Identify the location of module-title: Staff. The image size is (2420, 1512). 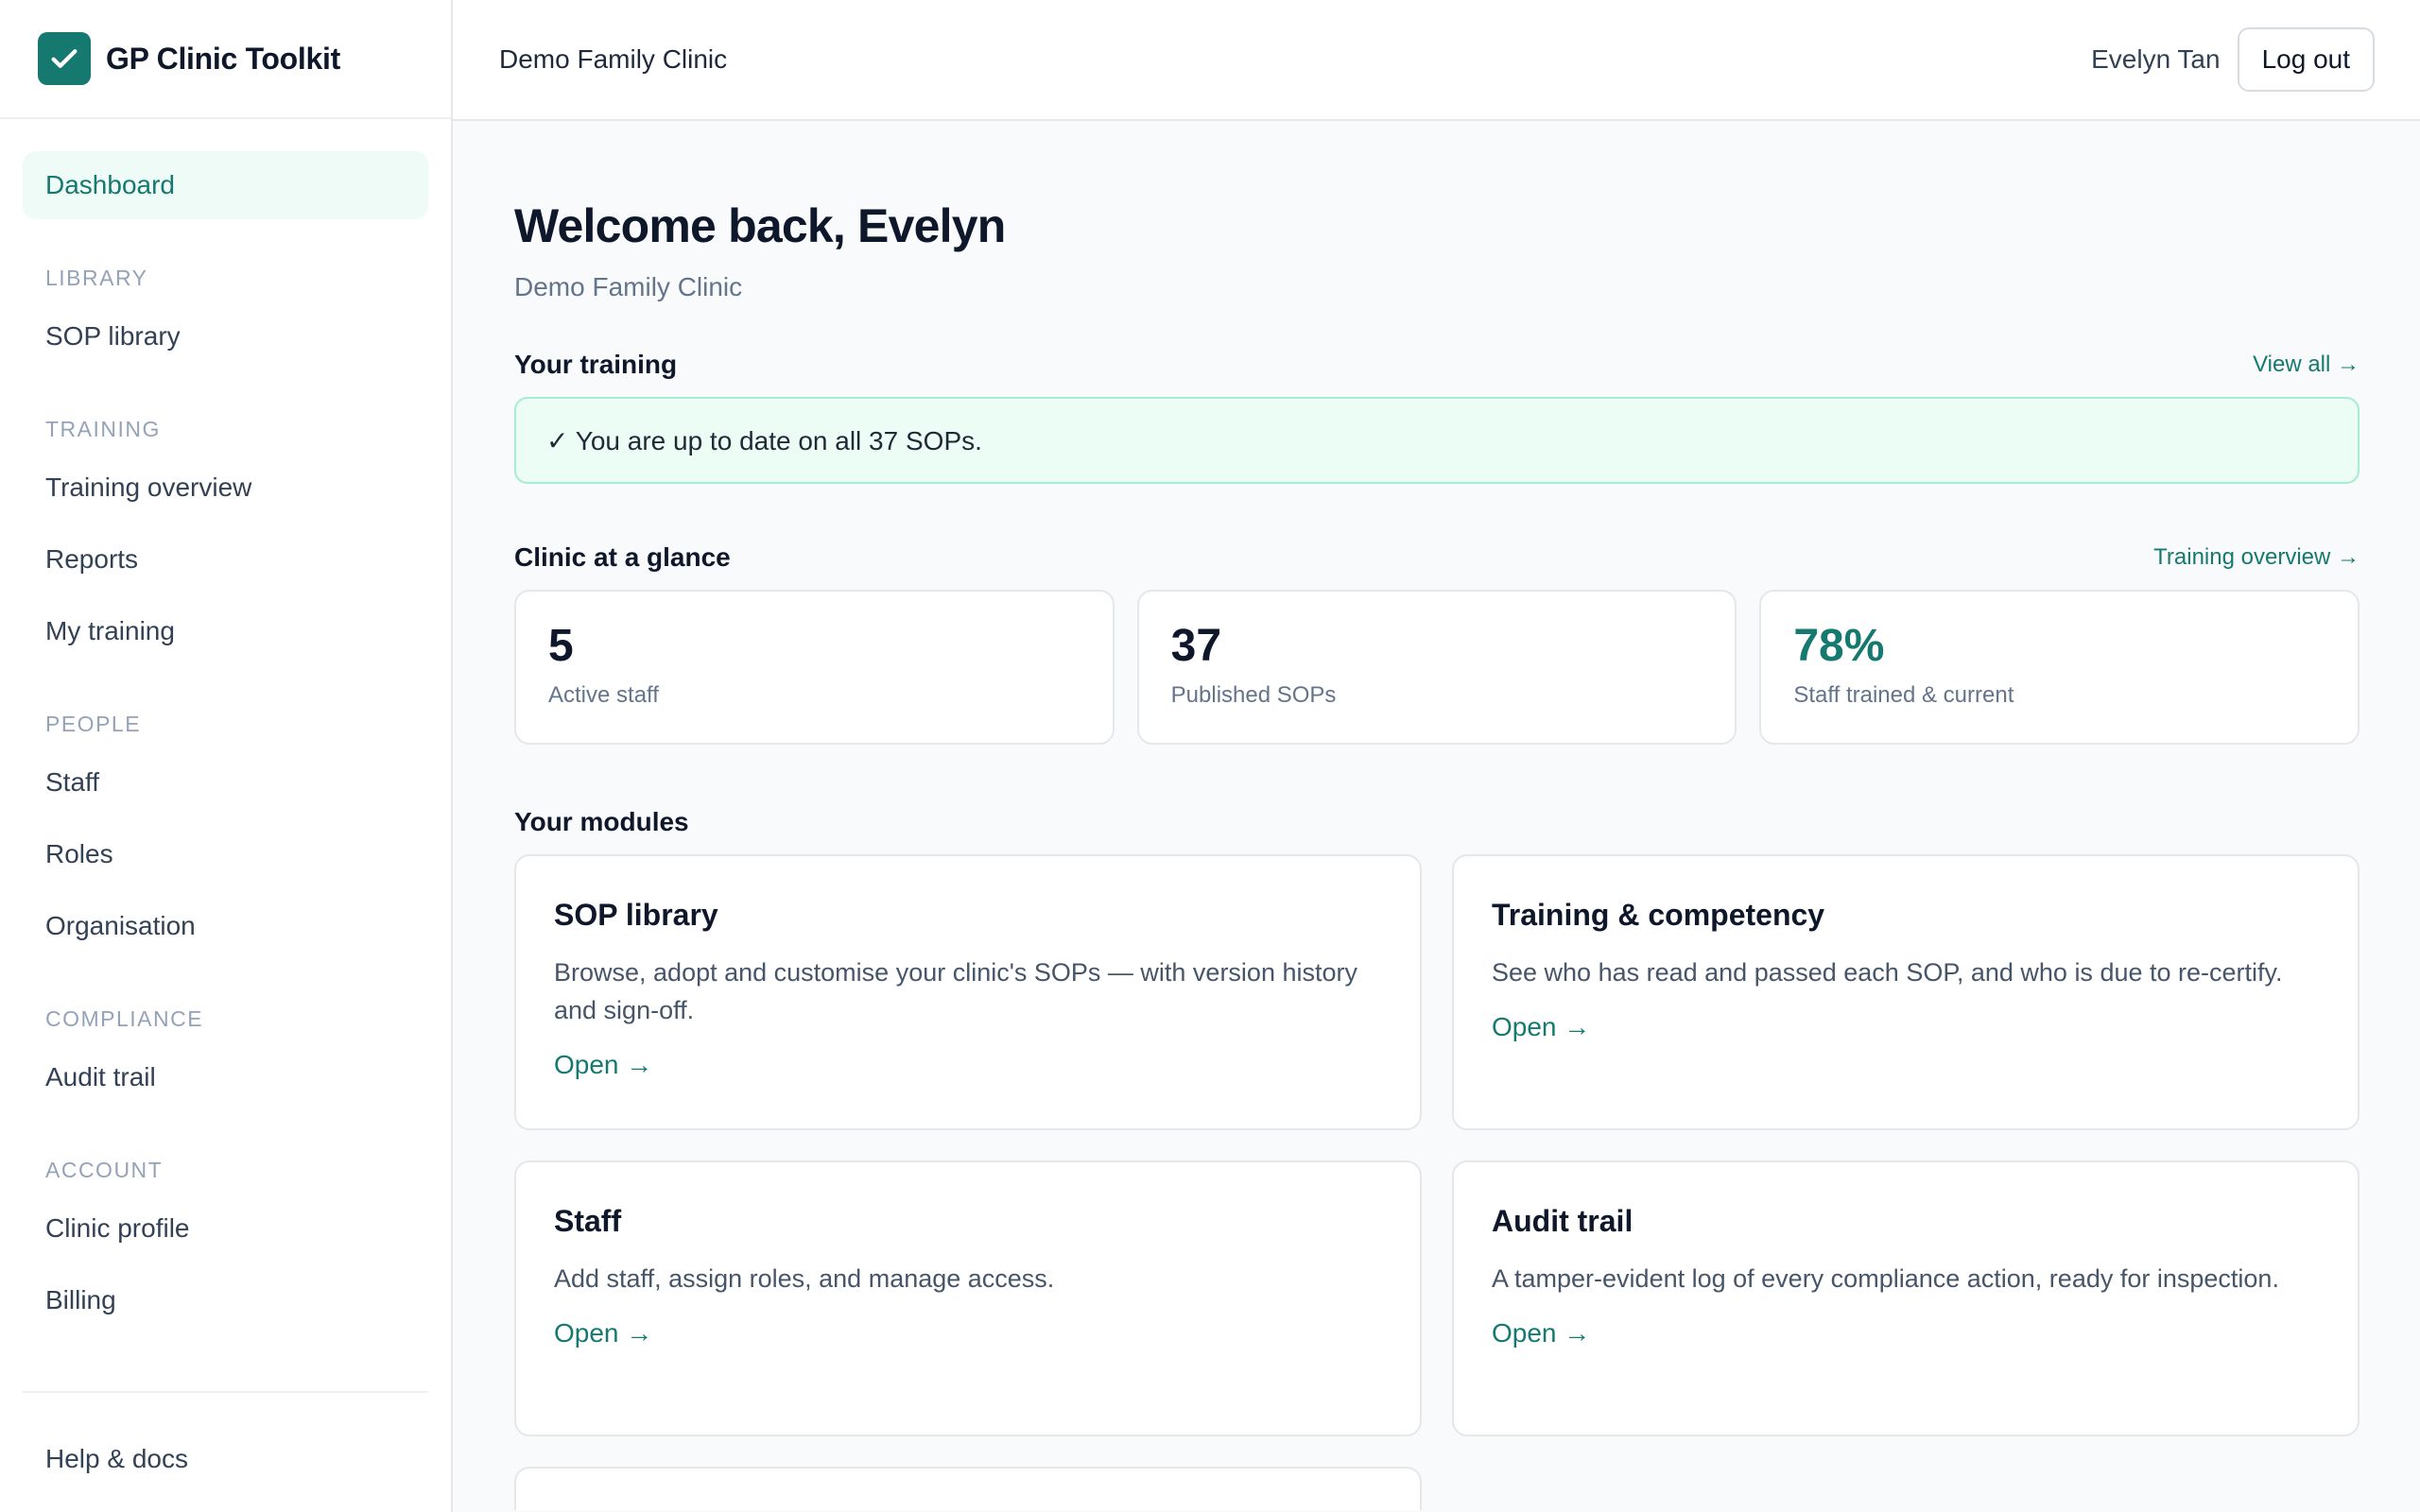
(588, 1221).